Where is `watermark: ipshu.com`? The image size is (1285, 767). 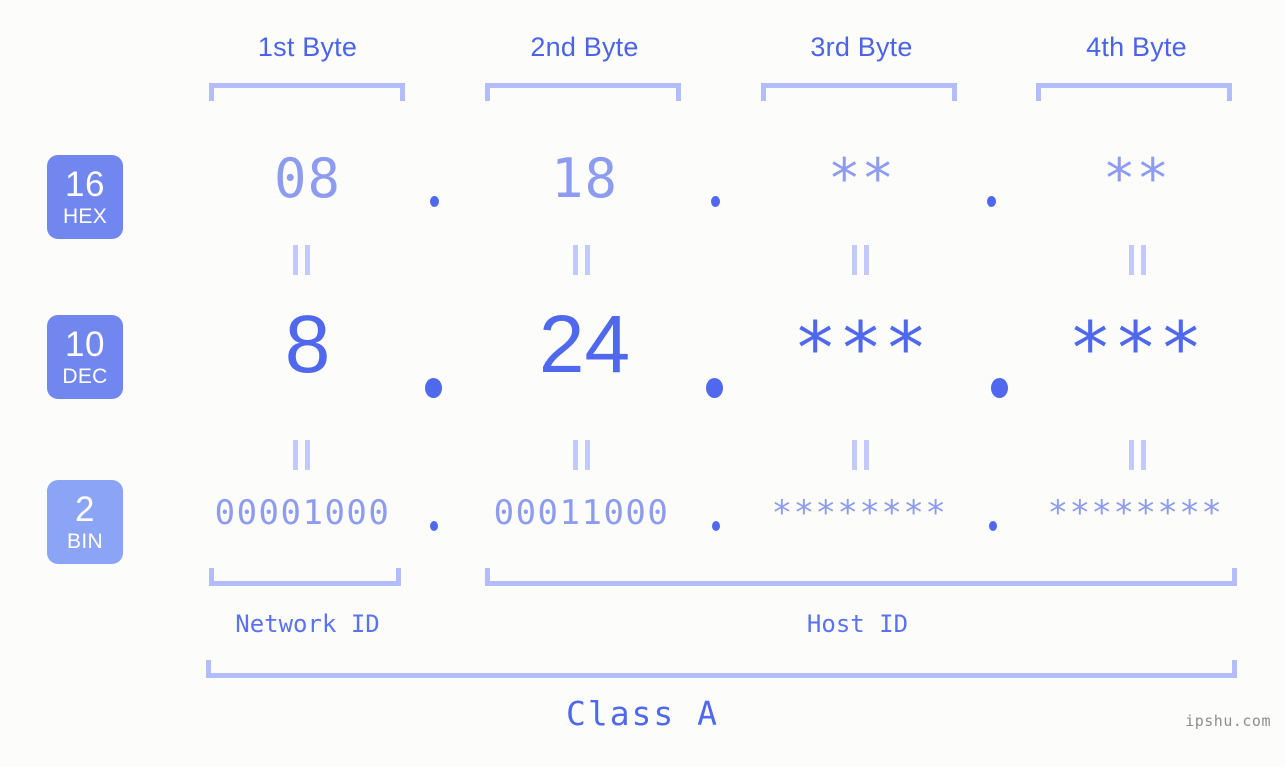
watermark: ipshu.com is located at coordinates (1228, 721).